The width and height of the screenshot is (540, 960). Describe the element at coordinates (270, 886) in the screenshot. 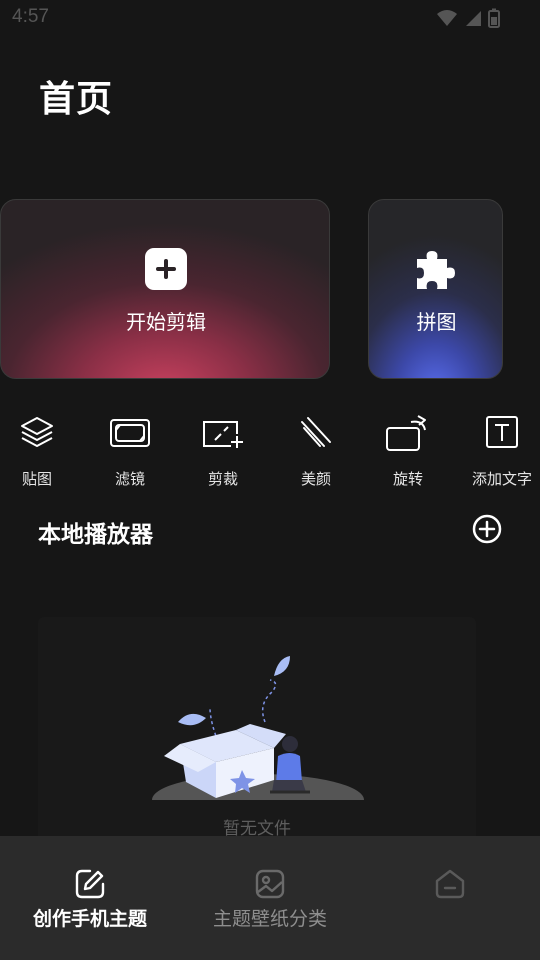

I see `image-icon` at that location.